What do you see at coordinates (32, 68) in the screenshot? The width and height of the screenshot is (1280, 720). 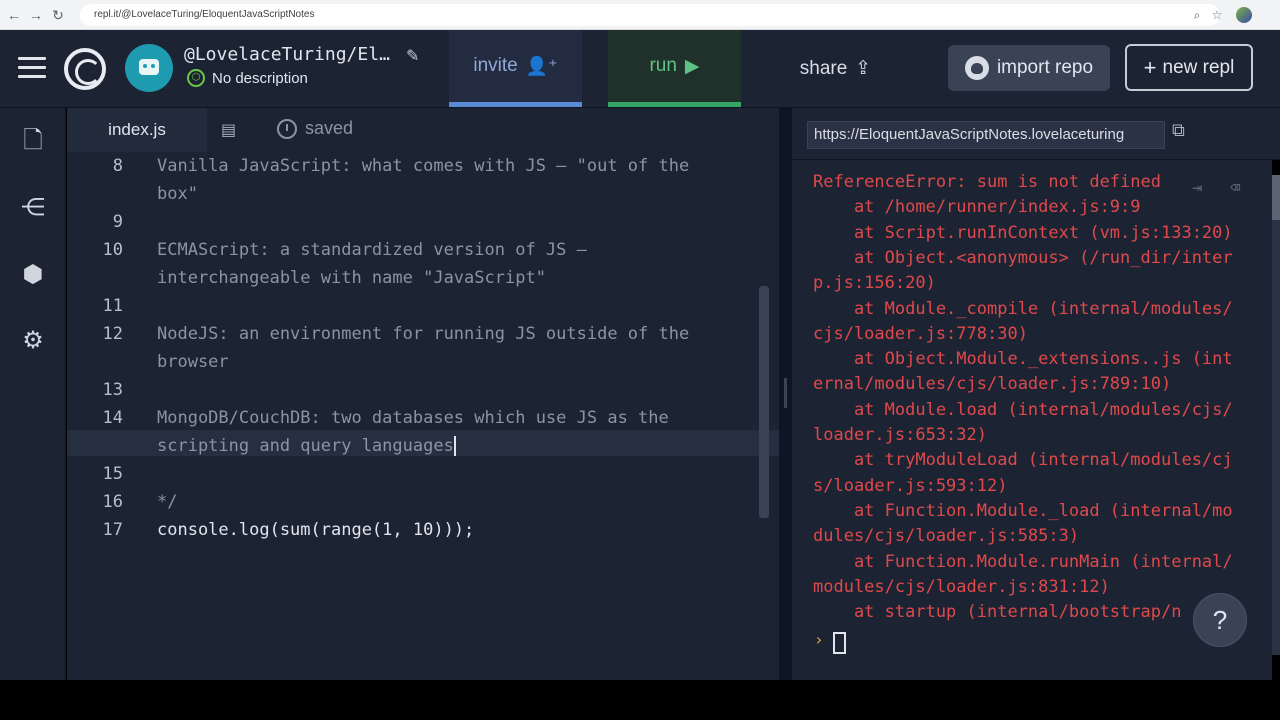 I see `menu-icon` at bounding box center [32, 68].